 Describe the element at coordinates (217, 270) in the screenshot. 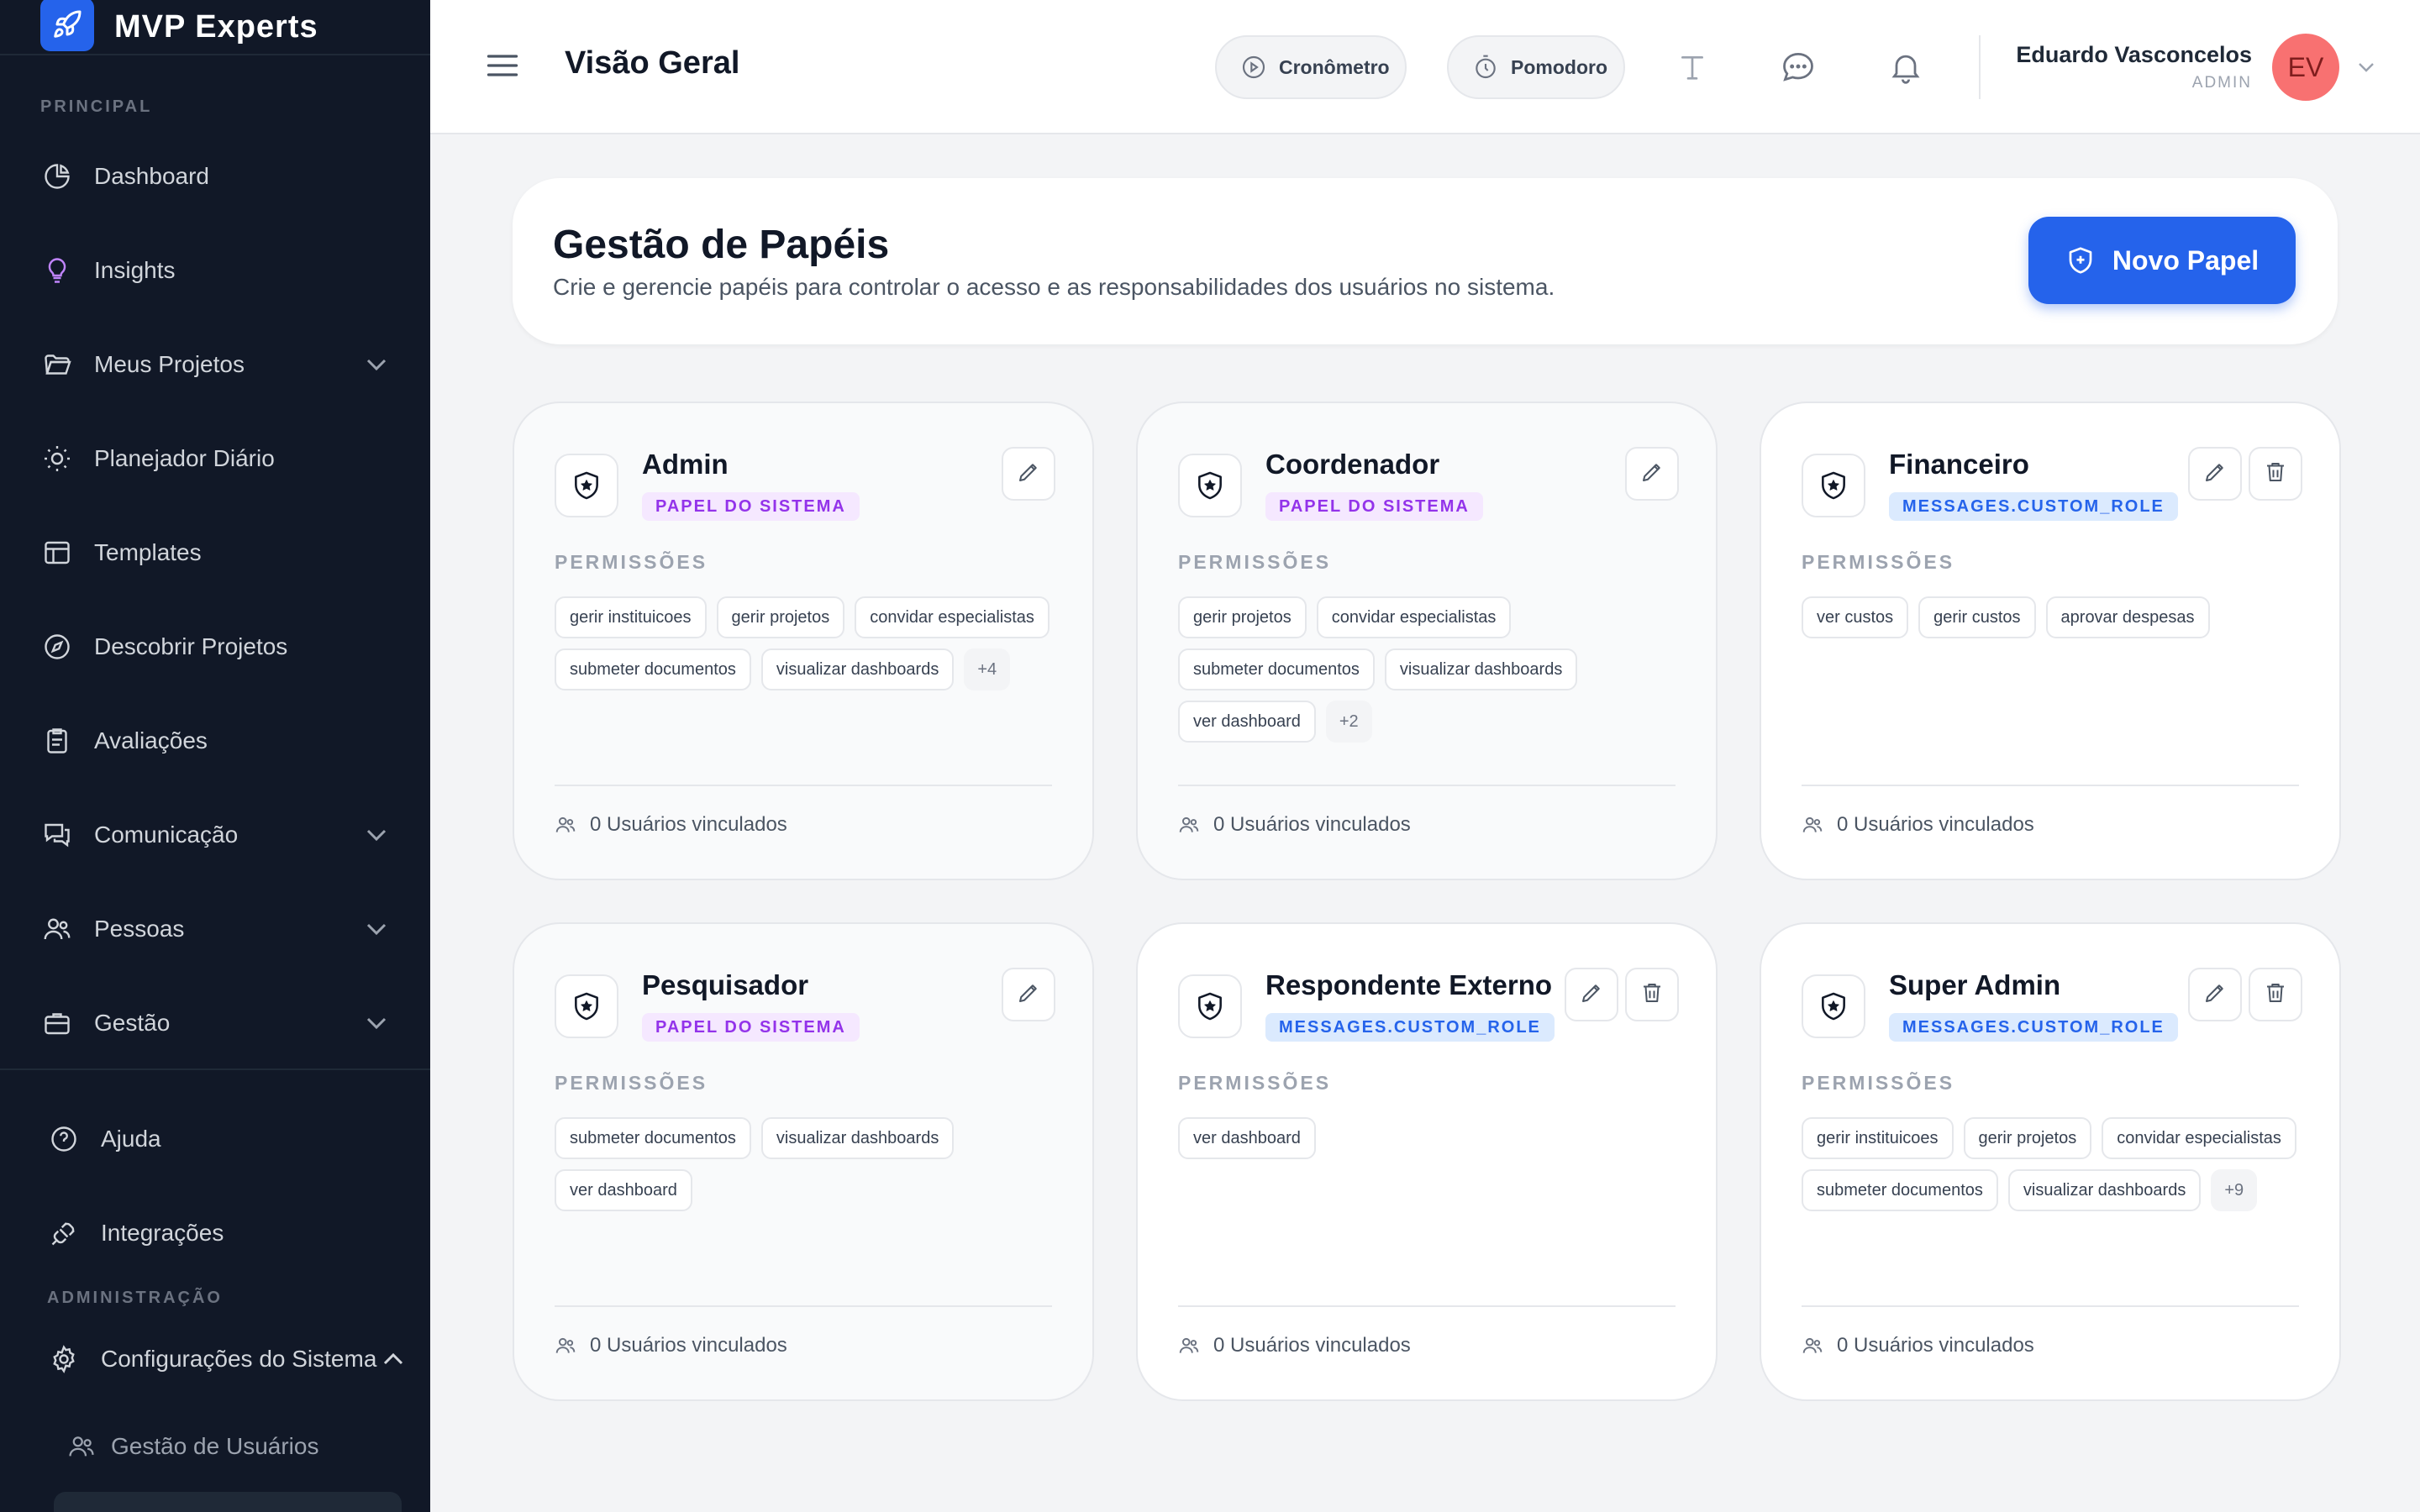

I see `sidebar-item-insights: Insights` at that location.